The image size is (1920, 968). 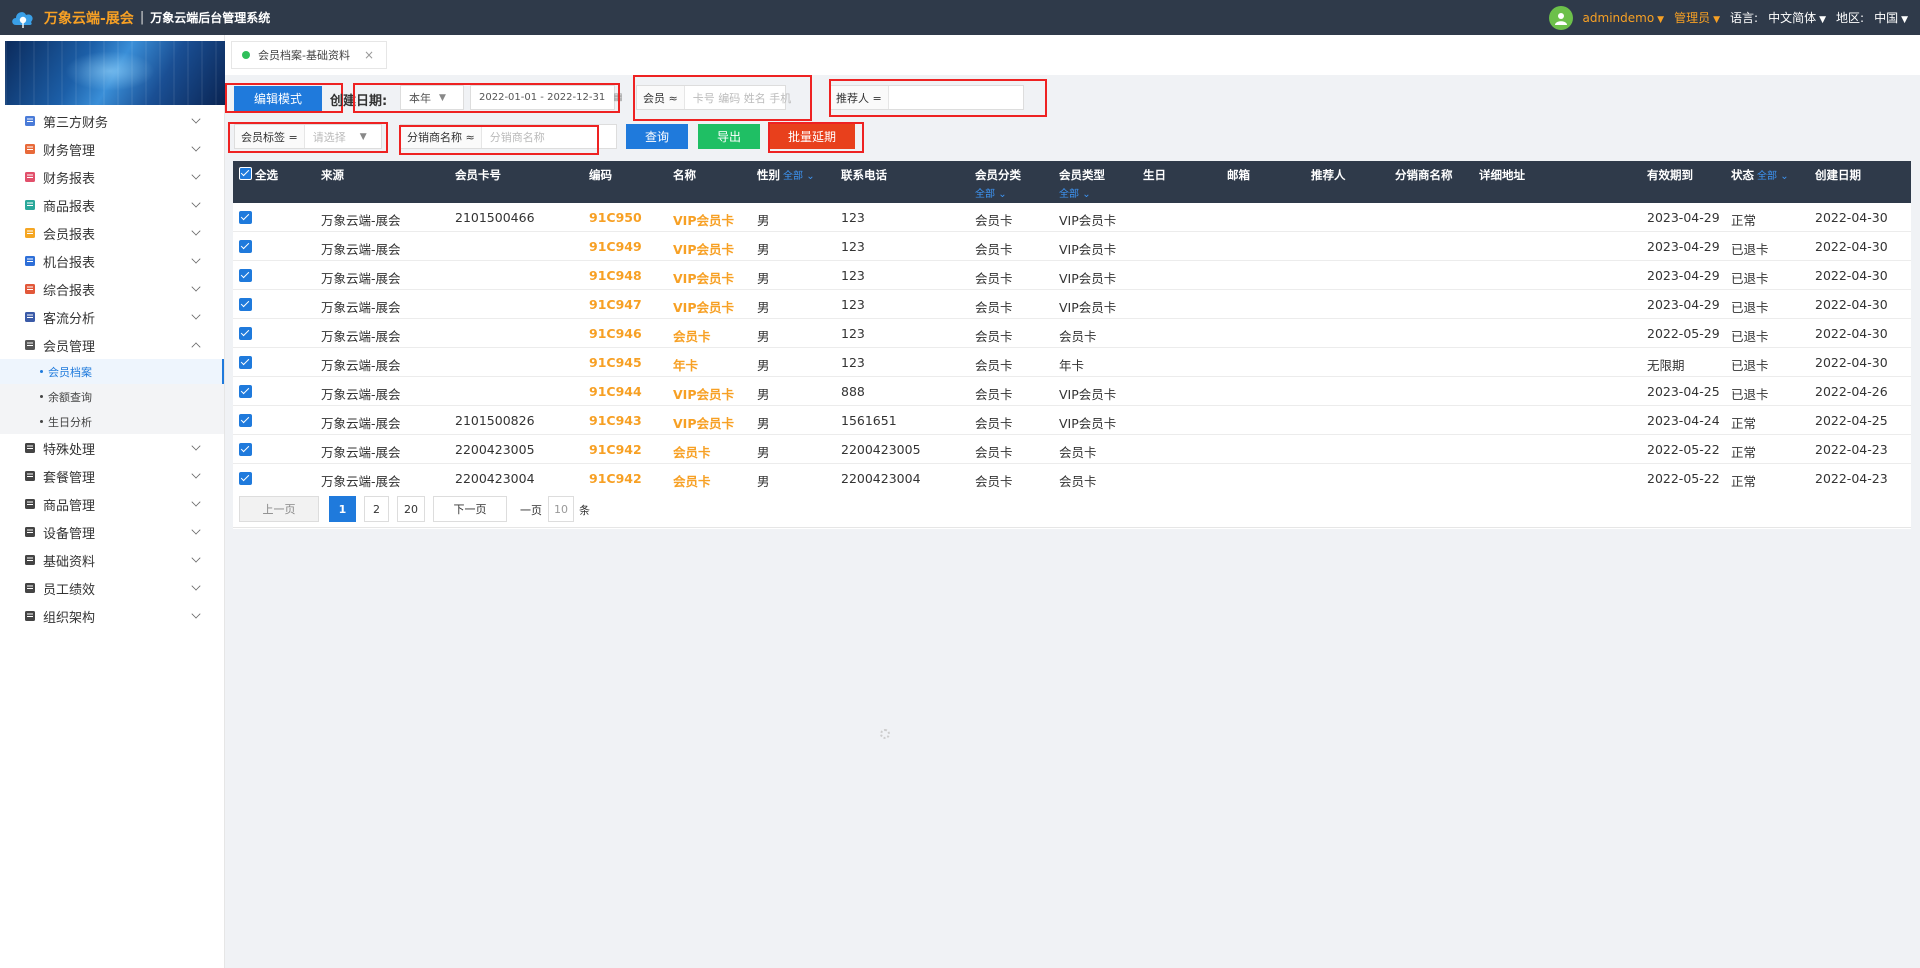 What do you see at coordinates (998, 175) in the screenshot?
I see `header-category-label: 会员分类` at bounding box center [998, 175].